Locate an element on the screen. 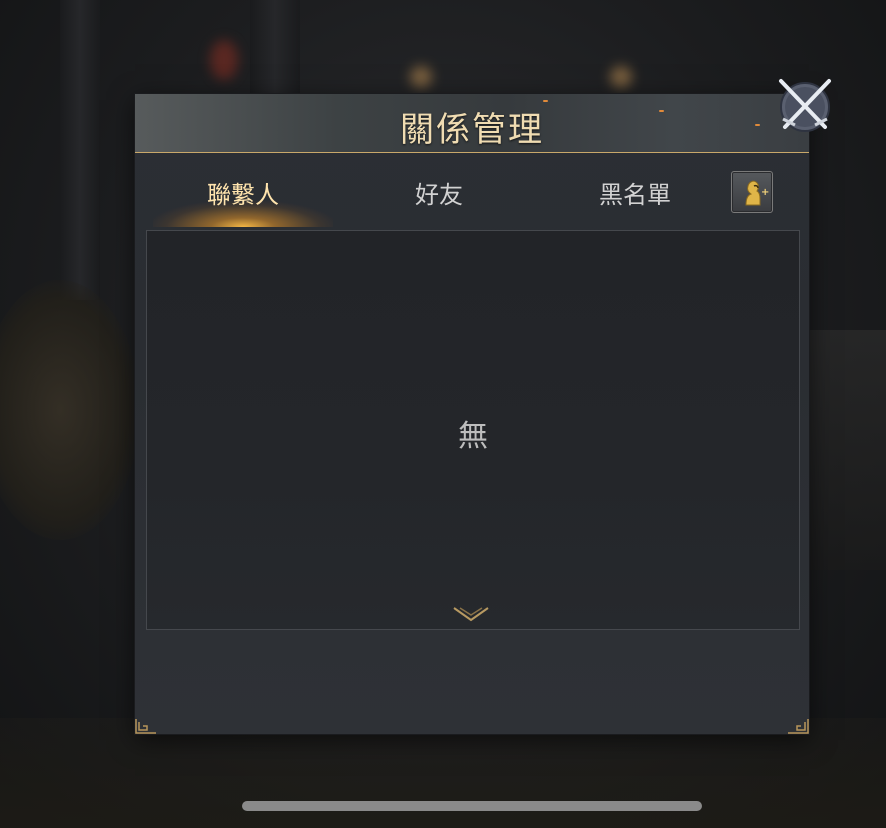 Image resolution: width=886 pixels, height=828 pixels. dialog-title: 關係管理 is located at coordinates (472, 130).